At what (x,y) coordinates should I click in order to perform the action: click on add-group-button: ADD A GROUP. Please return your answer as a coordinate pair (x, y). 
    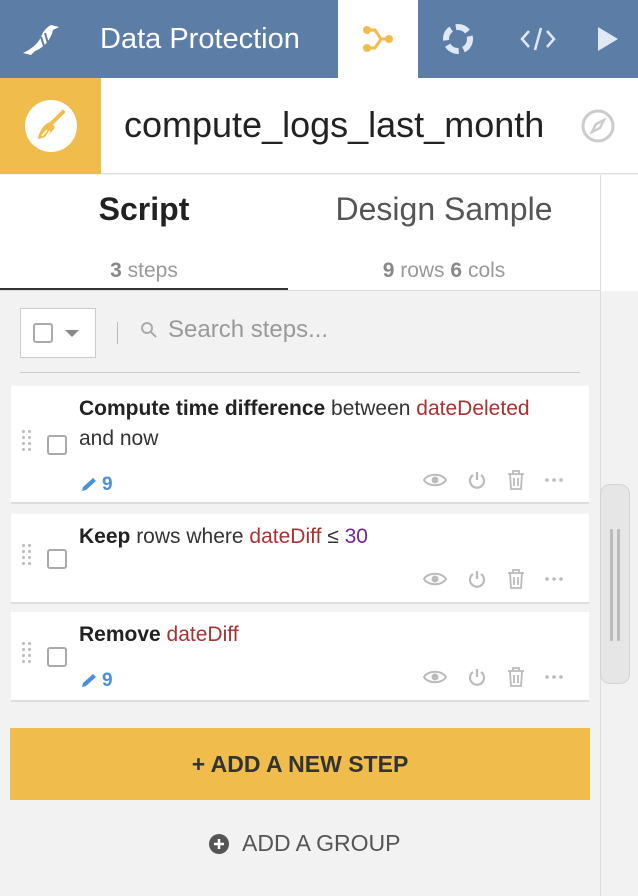
    Looking at the image, I should click on (304, 843).